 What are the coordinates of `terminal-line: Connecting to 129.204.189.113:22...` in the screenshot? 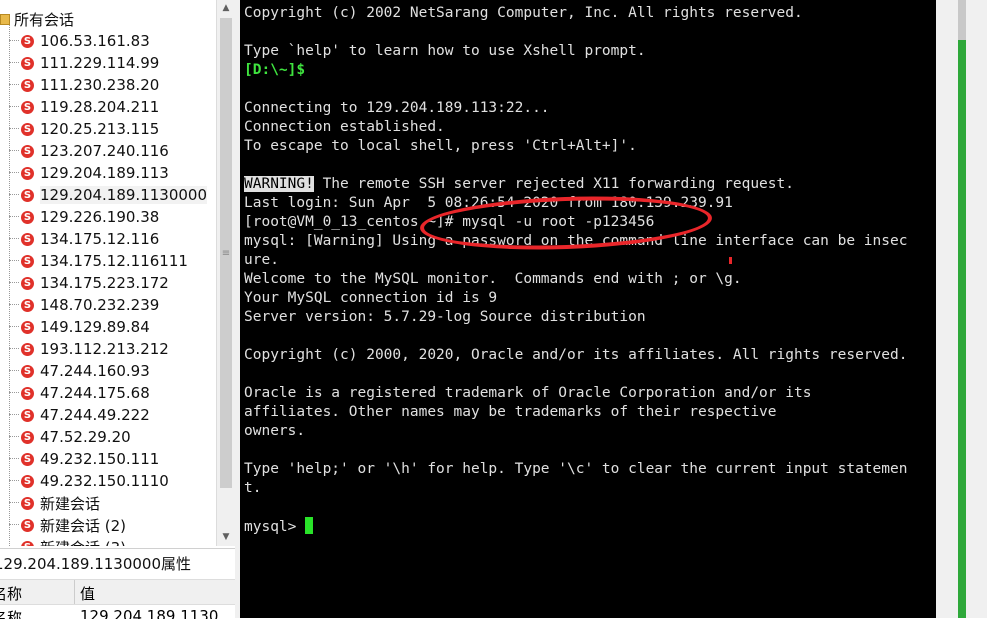 It's located at (575, 108).